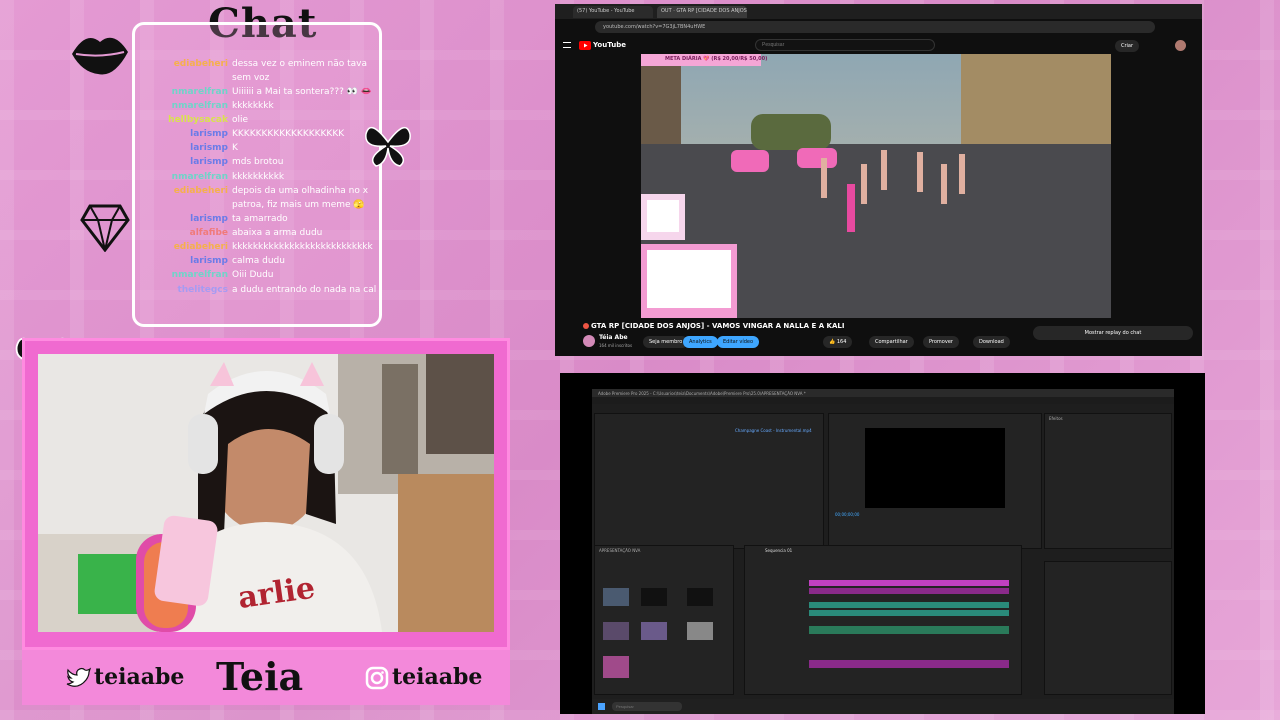  I want to click on effects-panel: Efeitos, so click(1108, 481).